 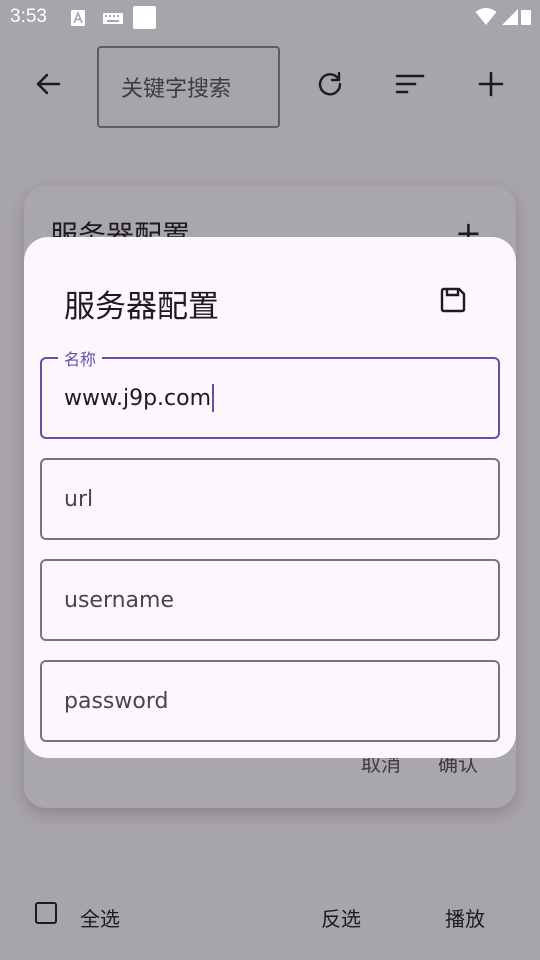 I want to click on password-field: password, so click(x=270, y=701).